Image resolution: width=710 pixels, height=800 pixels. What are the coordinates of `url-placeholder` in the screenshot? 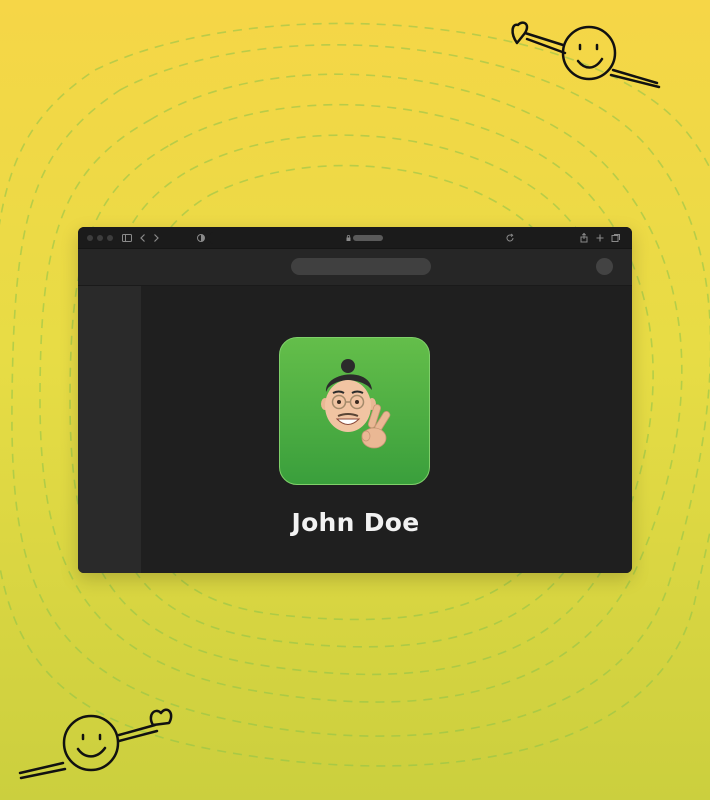 It's located at (368, 238).